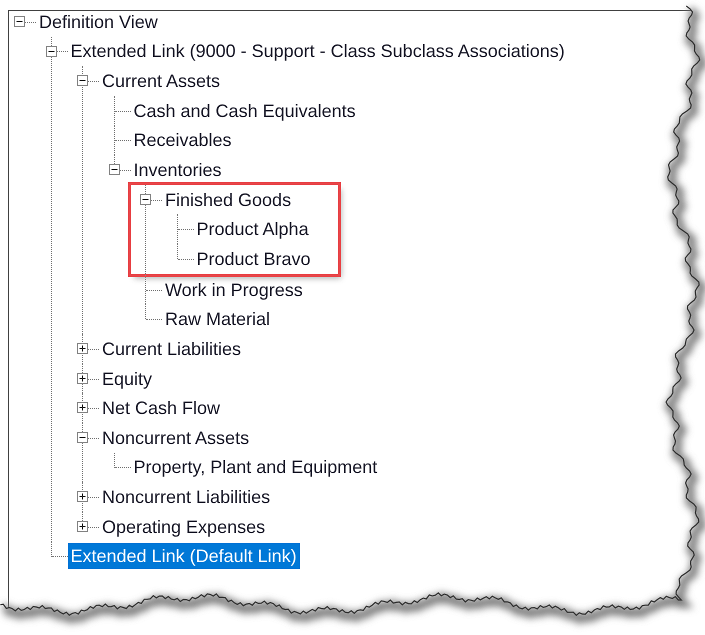  Describe the element at coordinates (228, 199) in the screenshot. I see `tree-item: Finished Goods` at that location.